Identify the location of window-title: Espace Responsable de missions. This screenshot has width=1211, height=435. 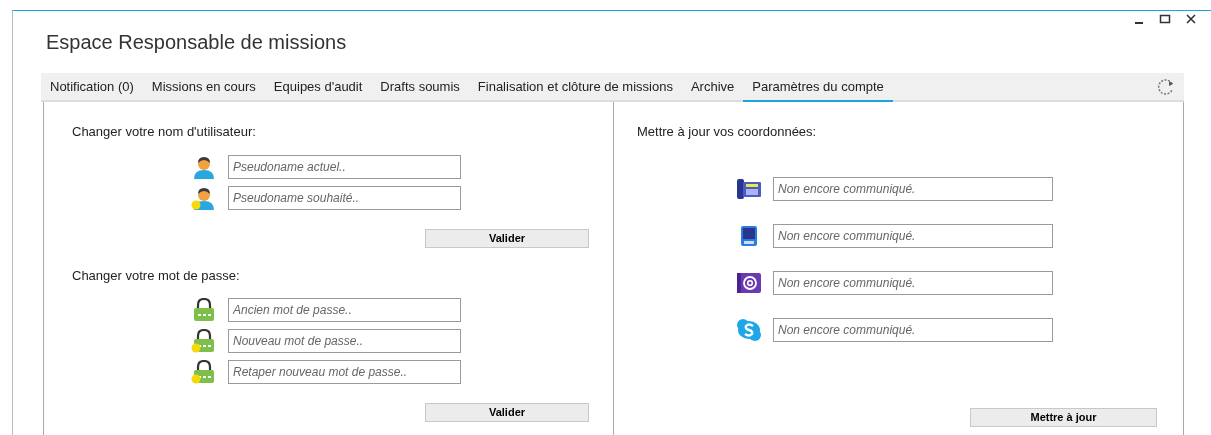
(196, 42).